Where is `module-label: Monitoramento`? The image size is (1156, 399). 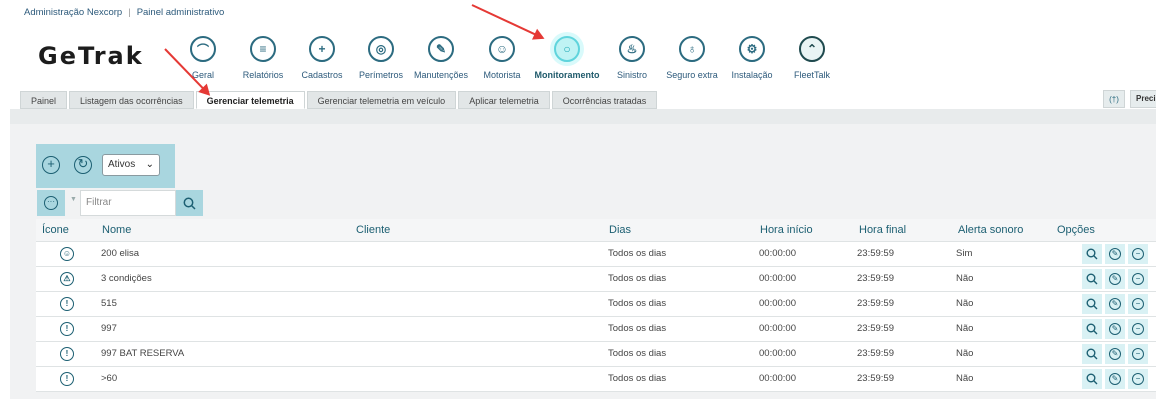
module-label: Monitoramento is located at coordinates (567, 75).